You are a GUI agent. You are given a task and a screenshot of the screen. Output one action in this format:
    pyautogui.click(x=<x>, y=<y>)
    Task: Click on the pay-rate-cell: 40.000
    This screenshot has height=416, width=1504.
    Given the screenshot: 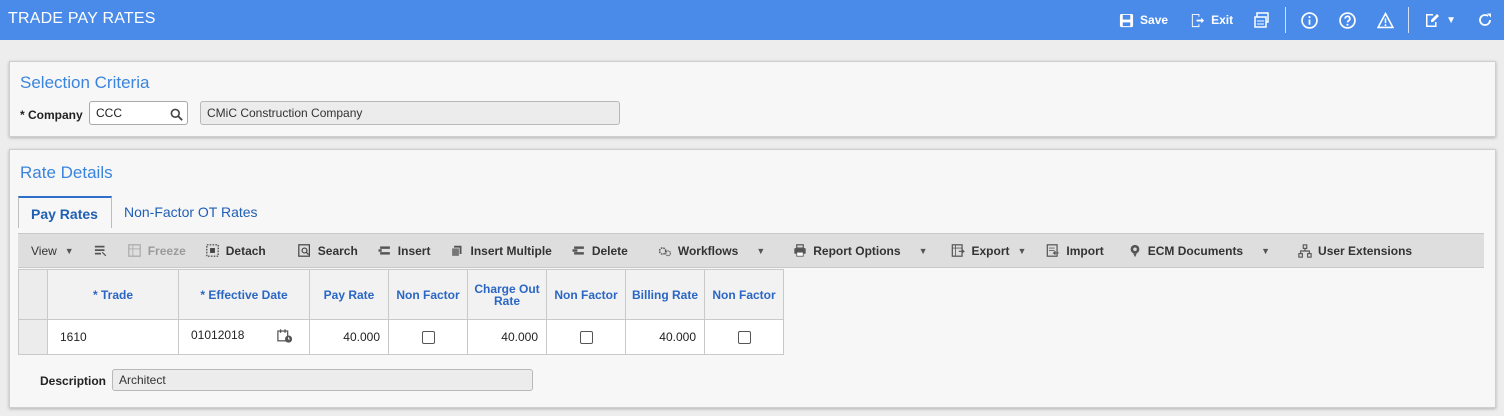 What is the action you would take?
    pyautogui.click(x=349, y=337)
    